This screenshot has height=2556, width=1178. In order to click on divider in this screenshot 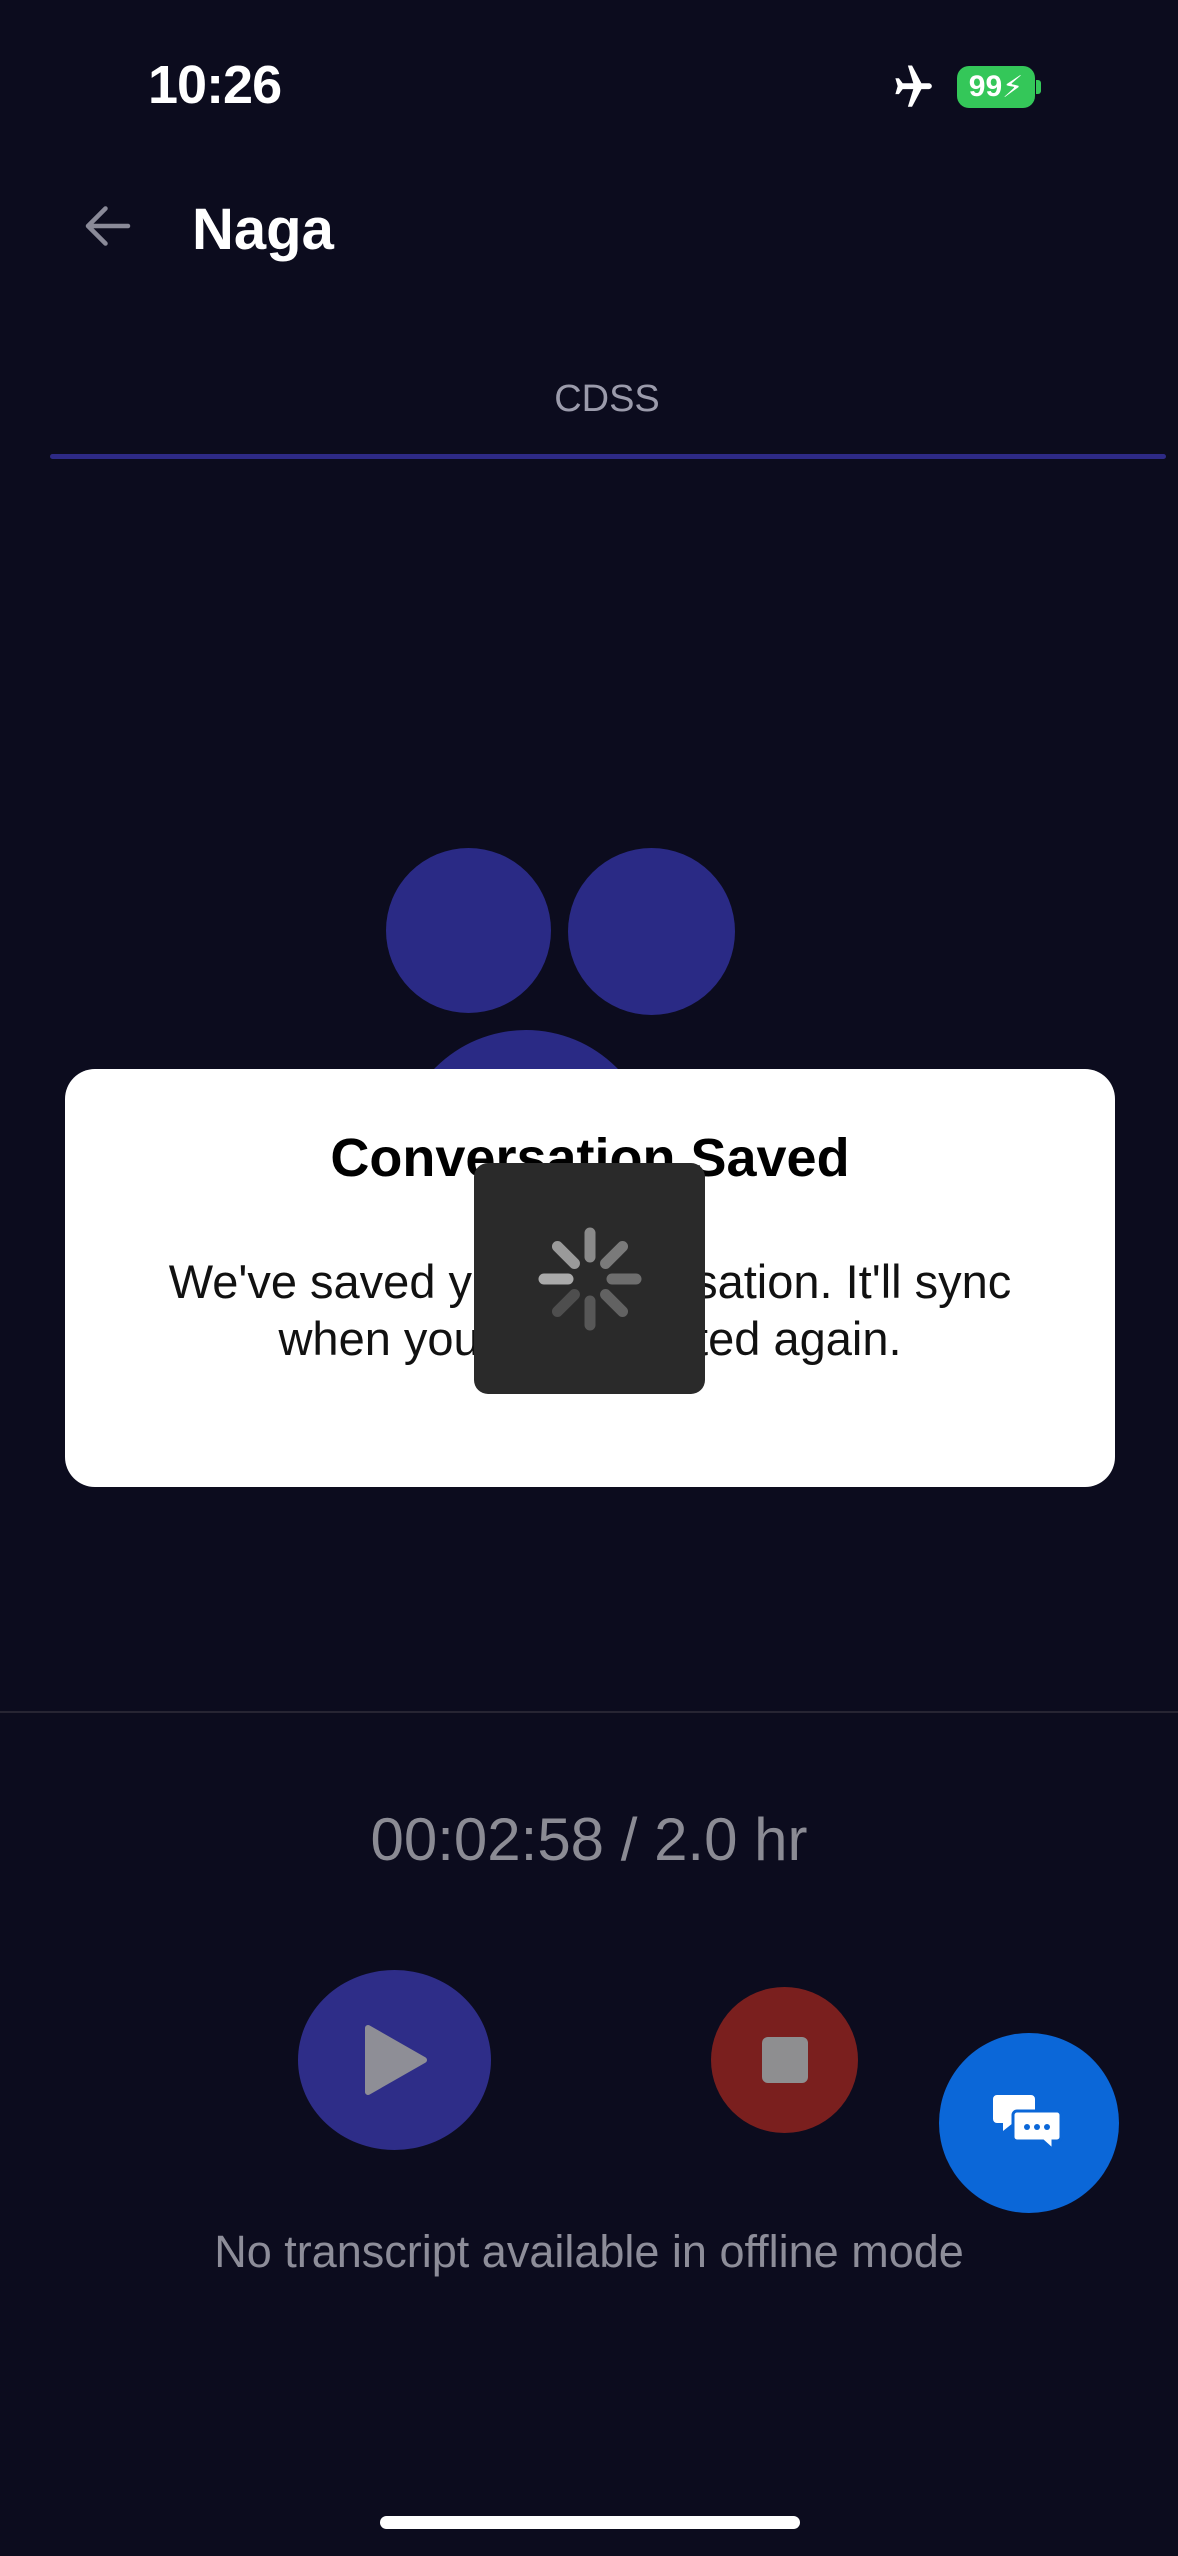, I will do `click(589, 1712)`.